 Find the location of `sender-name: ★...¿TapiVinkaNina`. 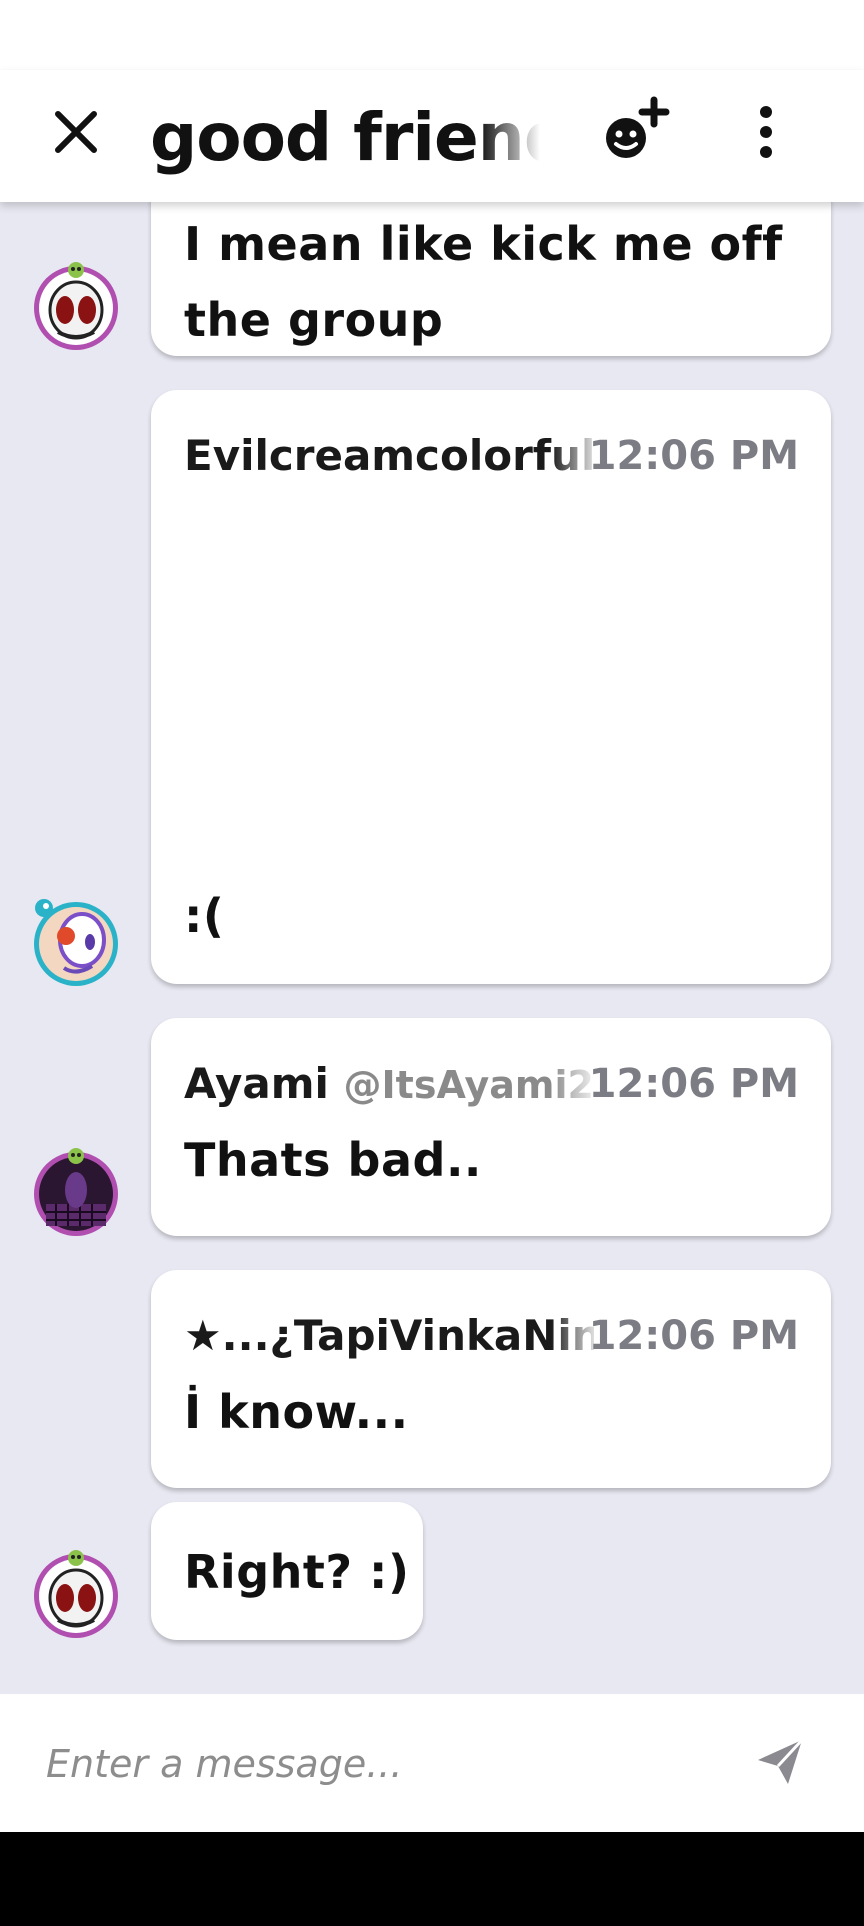

sender-name: ★...¿TapiVinkaNina is located at coordinates (389, 1336).